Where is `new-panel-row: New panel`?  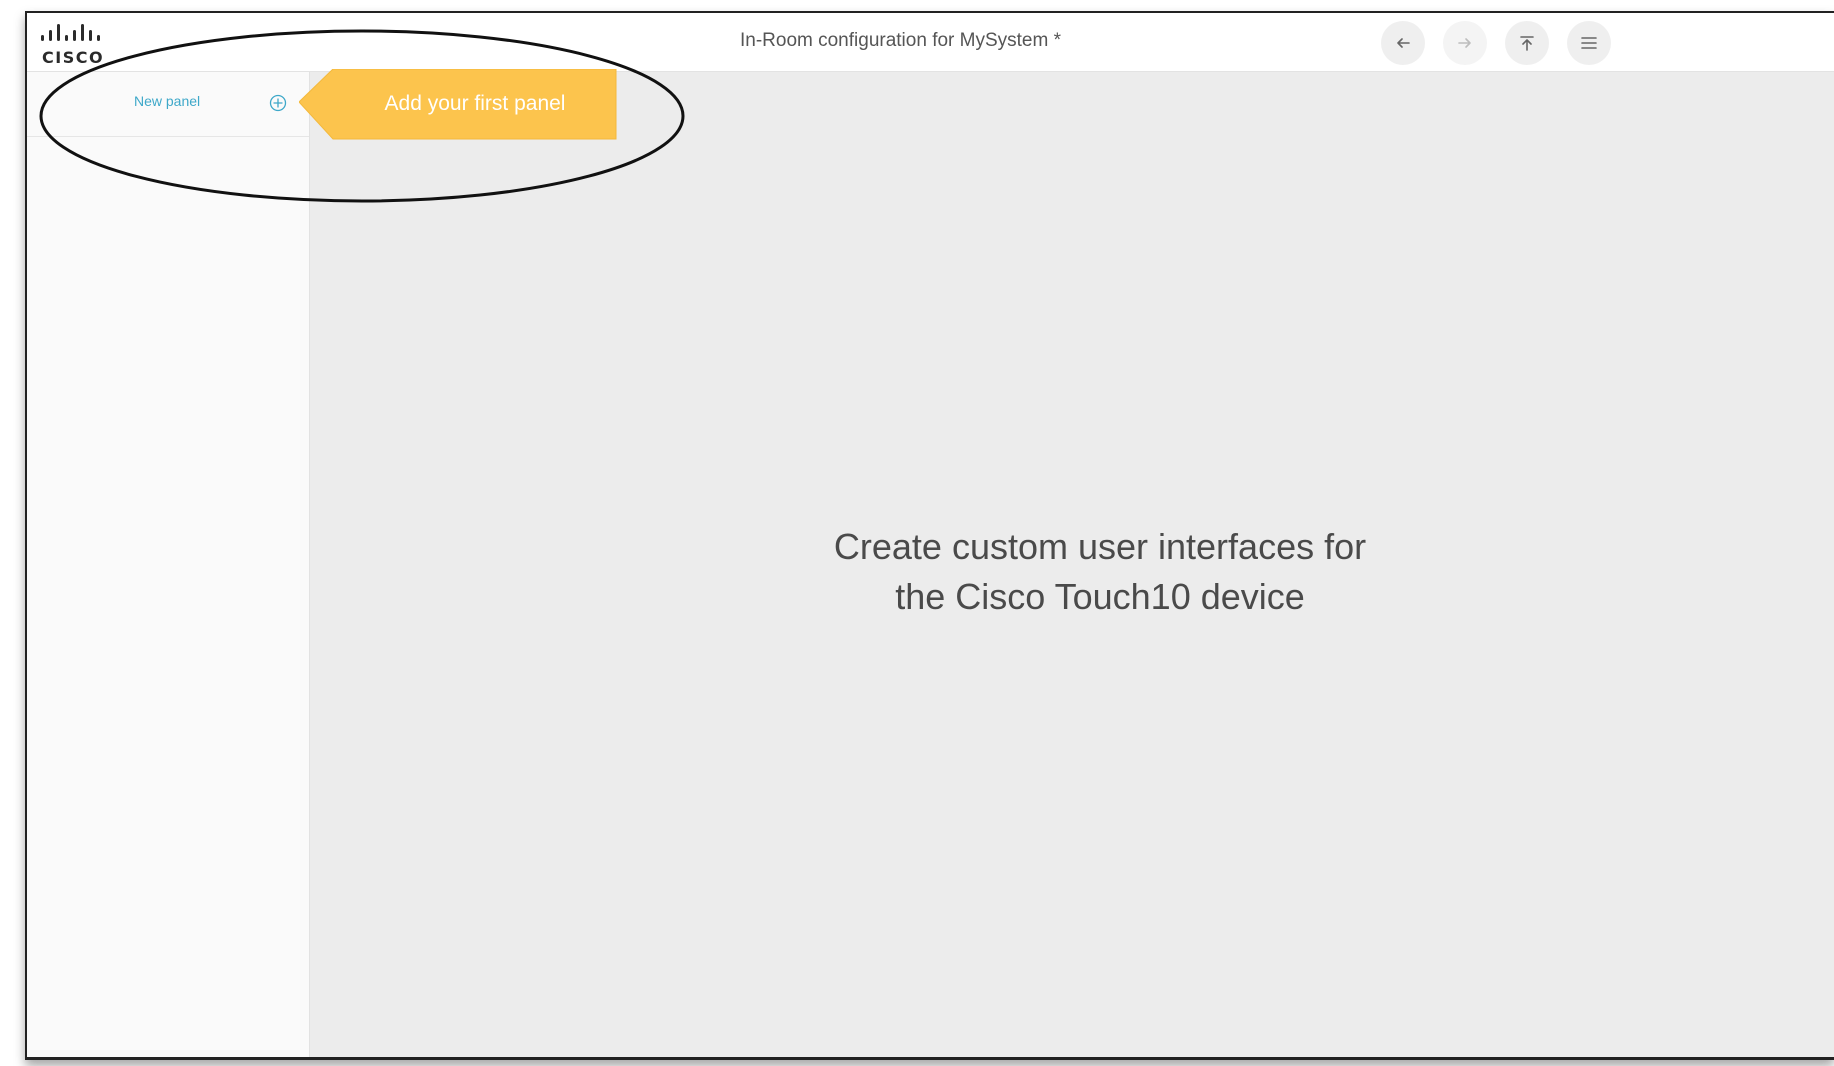 new-panel-row: New panel is located at coordinates (168, 104).